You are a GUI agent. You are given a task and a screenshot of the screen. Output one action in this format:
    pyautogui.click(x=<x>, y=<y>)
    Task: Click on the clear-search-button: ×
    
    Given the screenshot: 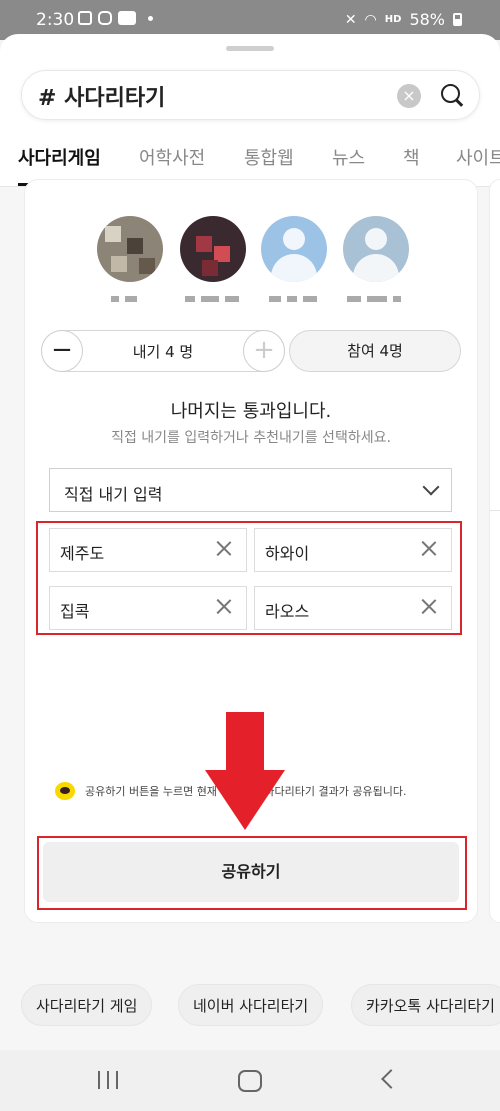 What is the action you would take?
    pyautogui.click(x=409, y=96)
    